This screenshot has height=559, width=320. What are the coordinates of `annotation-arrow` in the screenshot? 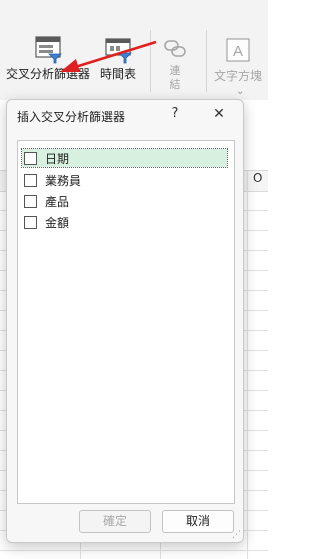 It's located at (108, 56).